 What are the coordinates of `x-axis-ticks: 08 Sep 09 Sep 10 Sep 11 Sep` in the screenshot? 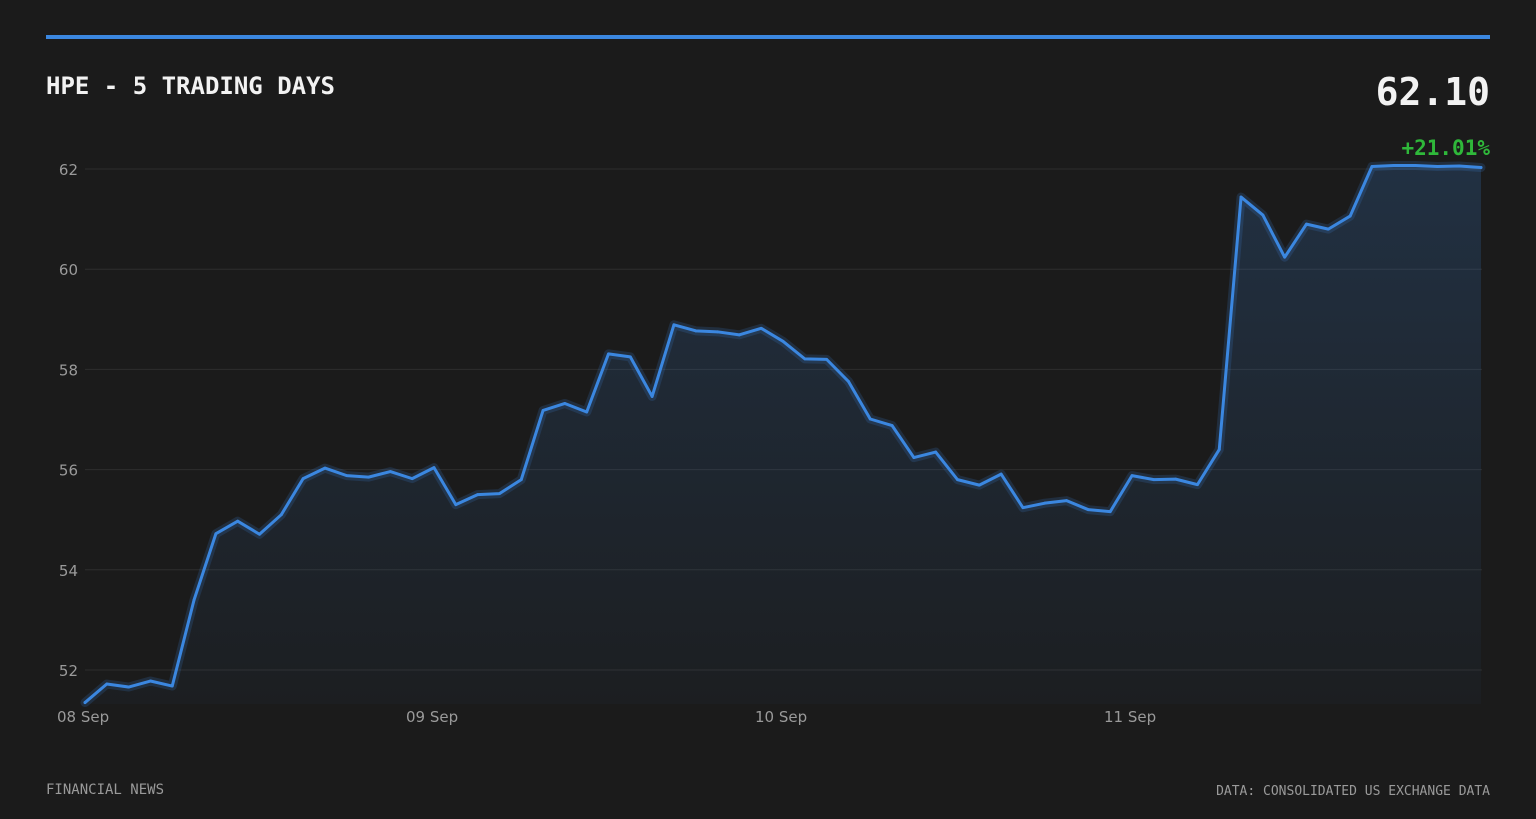 It's located at (606, 717).